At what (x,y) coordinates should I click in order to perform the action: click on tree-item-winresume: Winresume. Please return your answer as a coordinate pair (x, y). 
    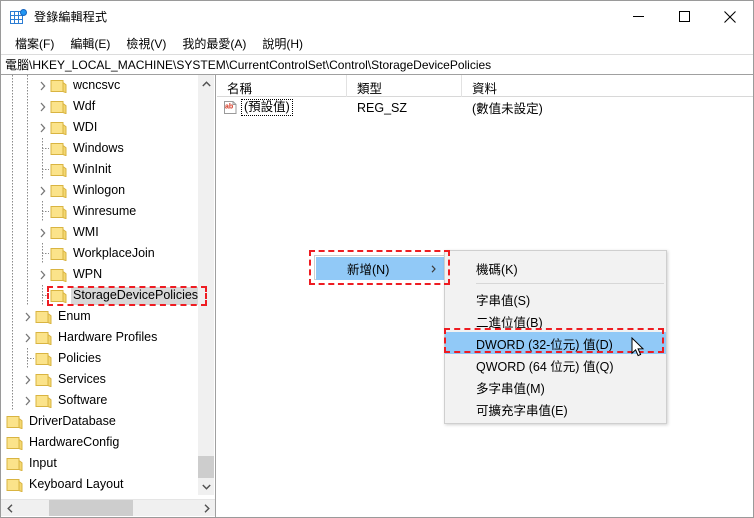
    Looking at the image, I should click on (100, 211).